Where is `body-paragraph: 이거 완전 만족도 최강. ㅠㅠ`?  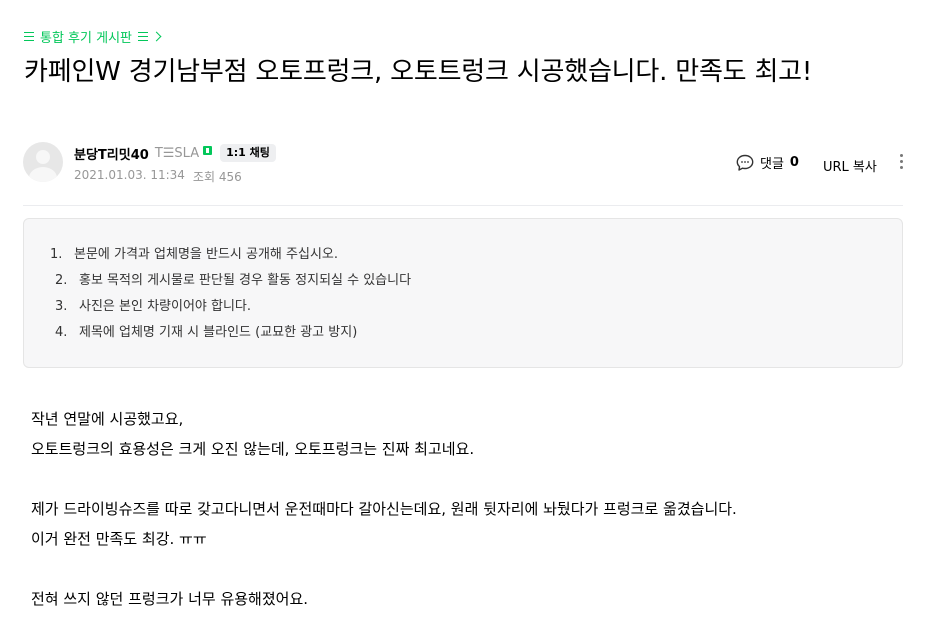
body-paragraph: 이거 완전 만족도 최강. ㅠㅠ is located at coordinates (119, 539).